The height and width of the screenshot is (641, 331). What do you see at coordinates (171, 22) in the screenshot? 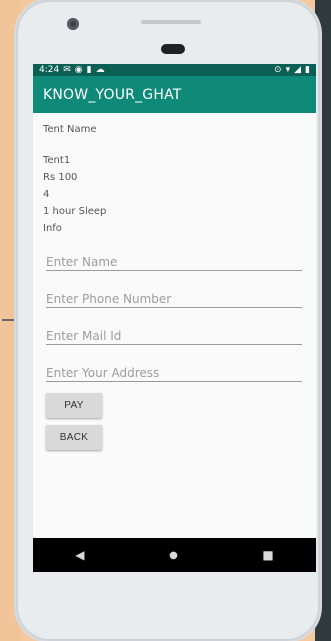
I see `speaker-grill` at bounding box center [171, 22].